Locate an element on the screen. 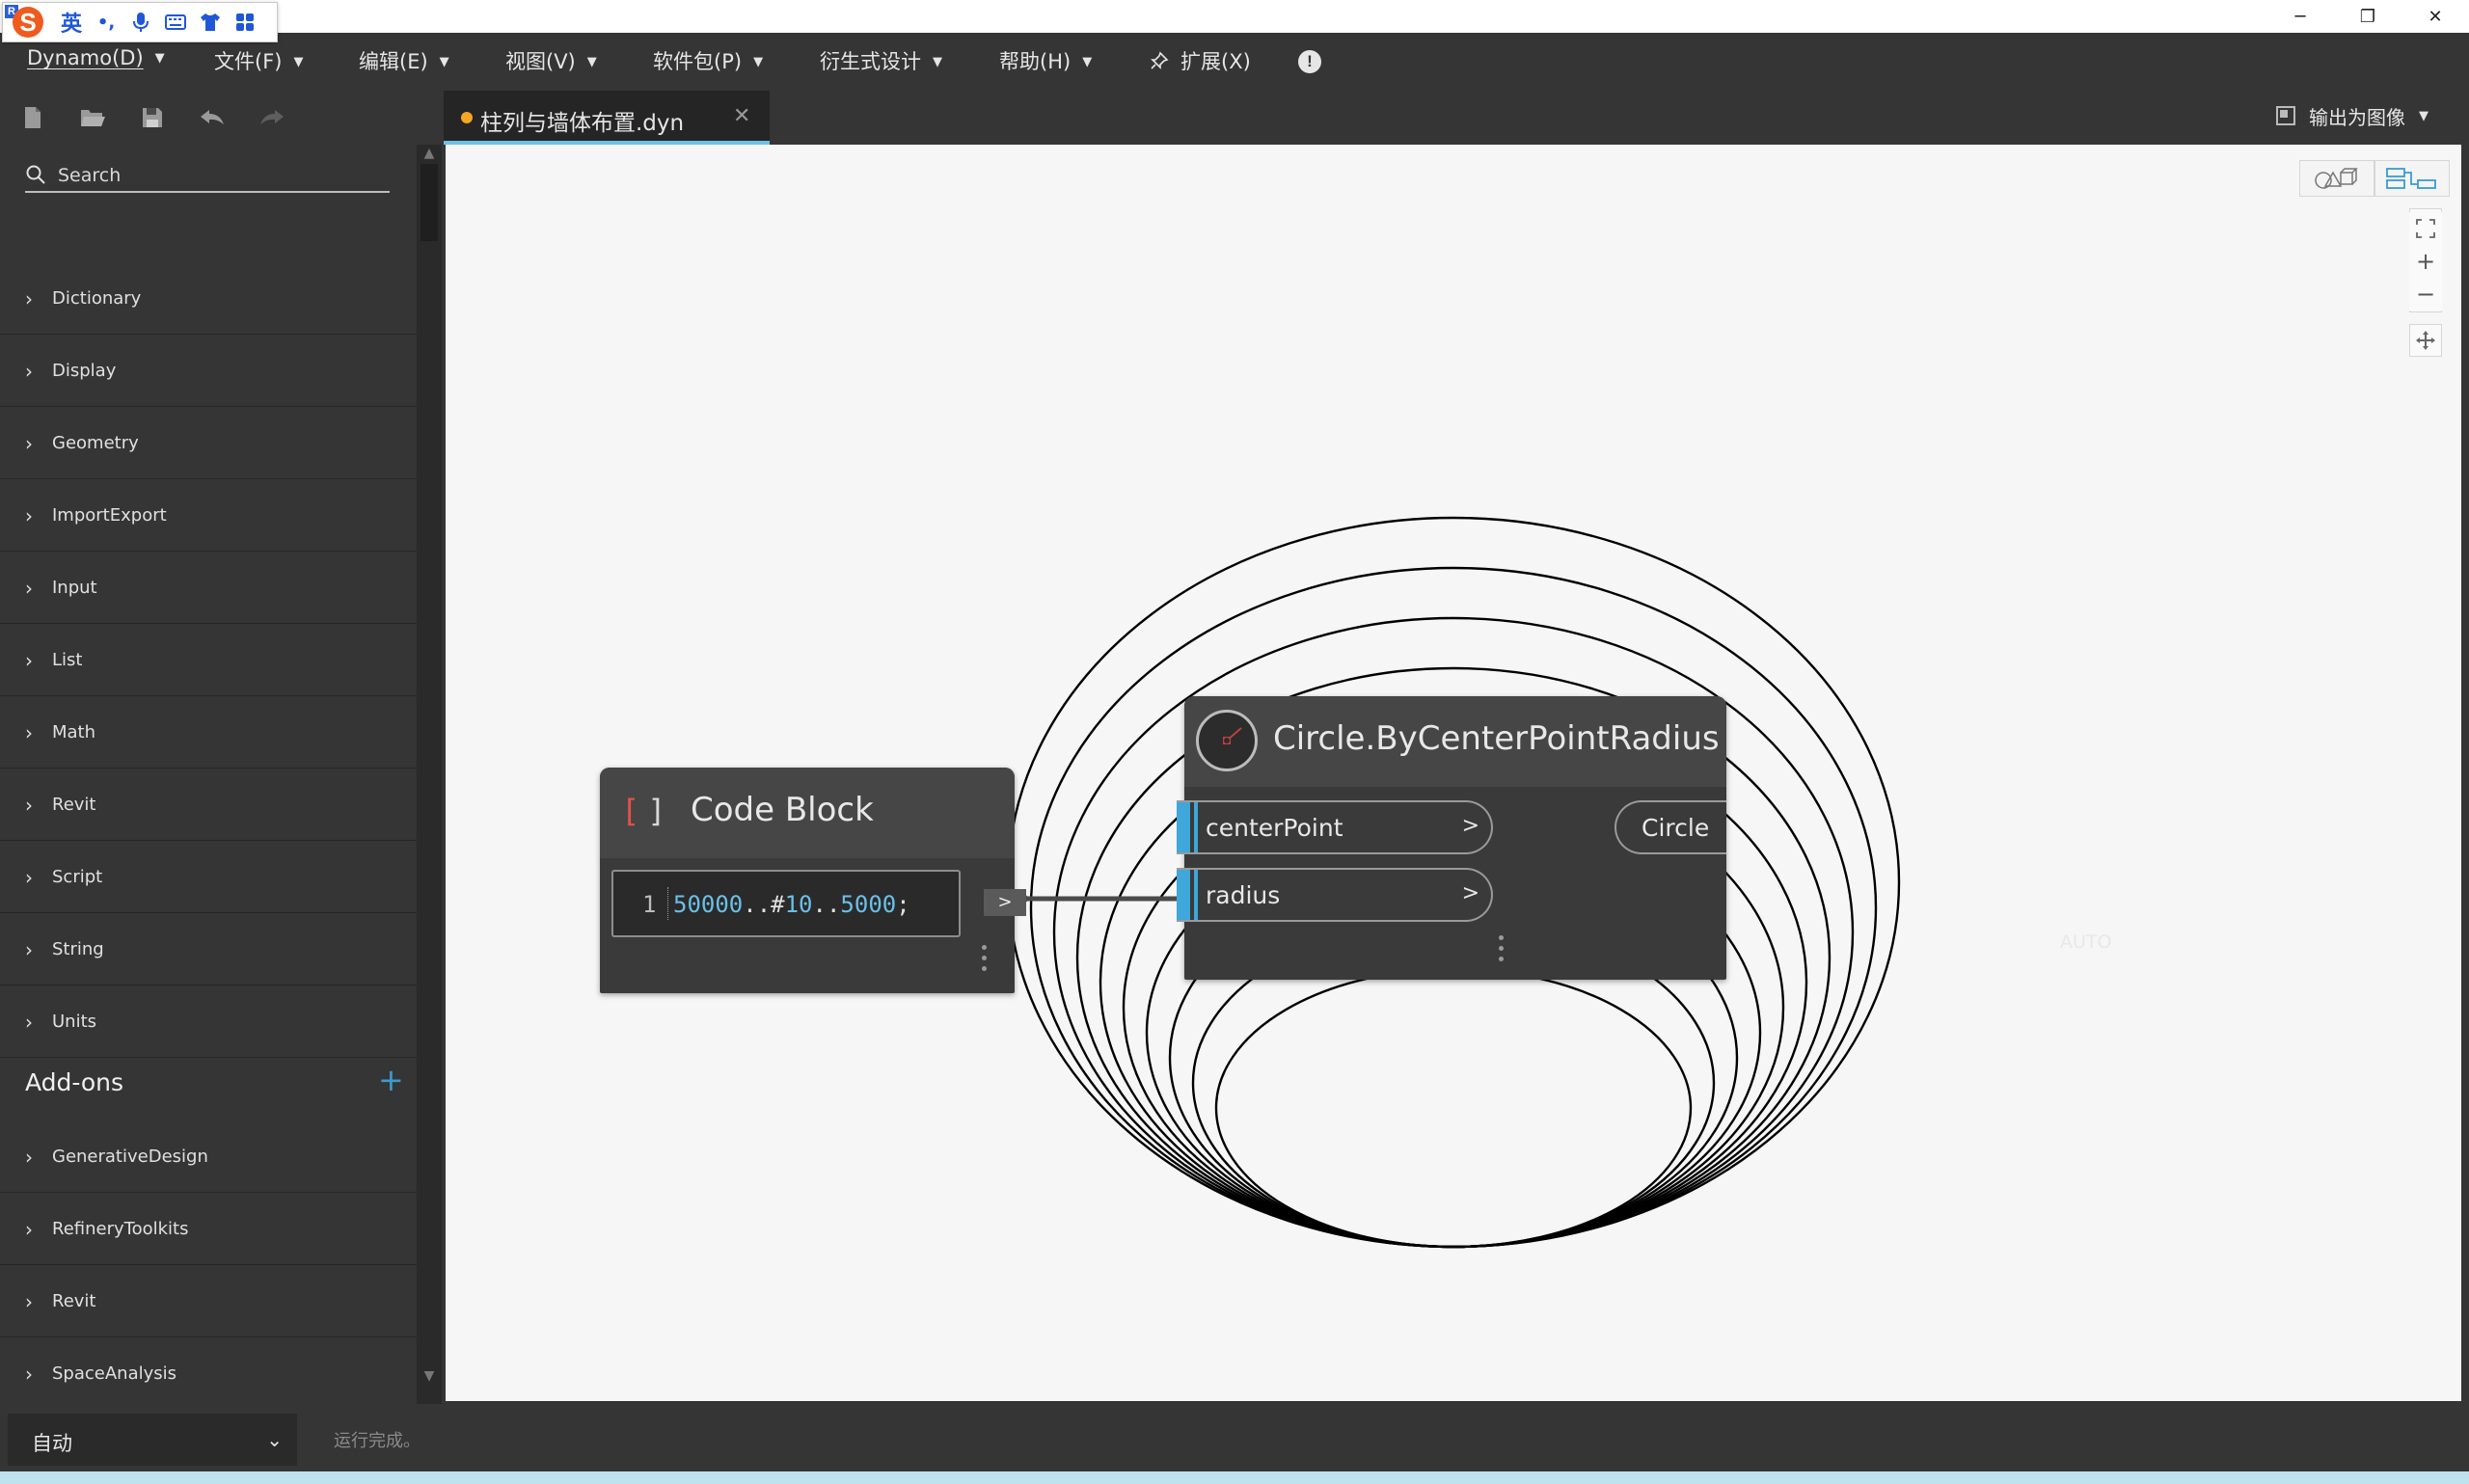 The image size is (2469, 1484). menu-extensions: 扩展(X) is located at coordinates (1200, 60).